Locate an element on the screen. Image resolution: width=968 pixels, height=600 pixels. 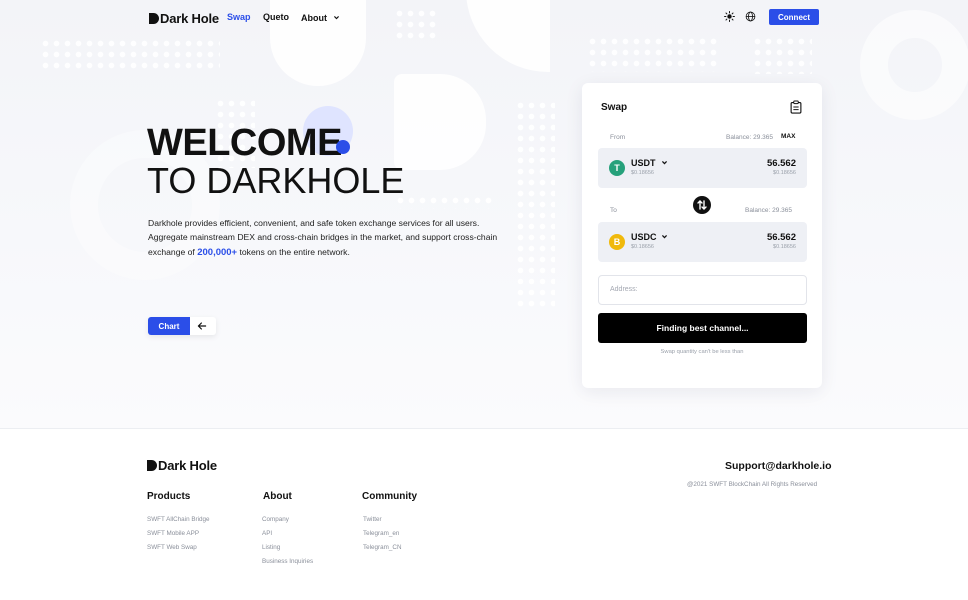
support-email-link: Support@darkhole.io is located at coordinates (778, 466).